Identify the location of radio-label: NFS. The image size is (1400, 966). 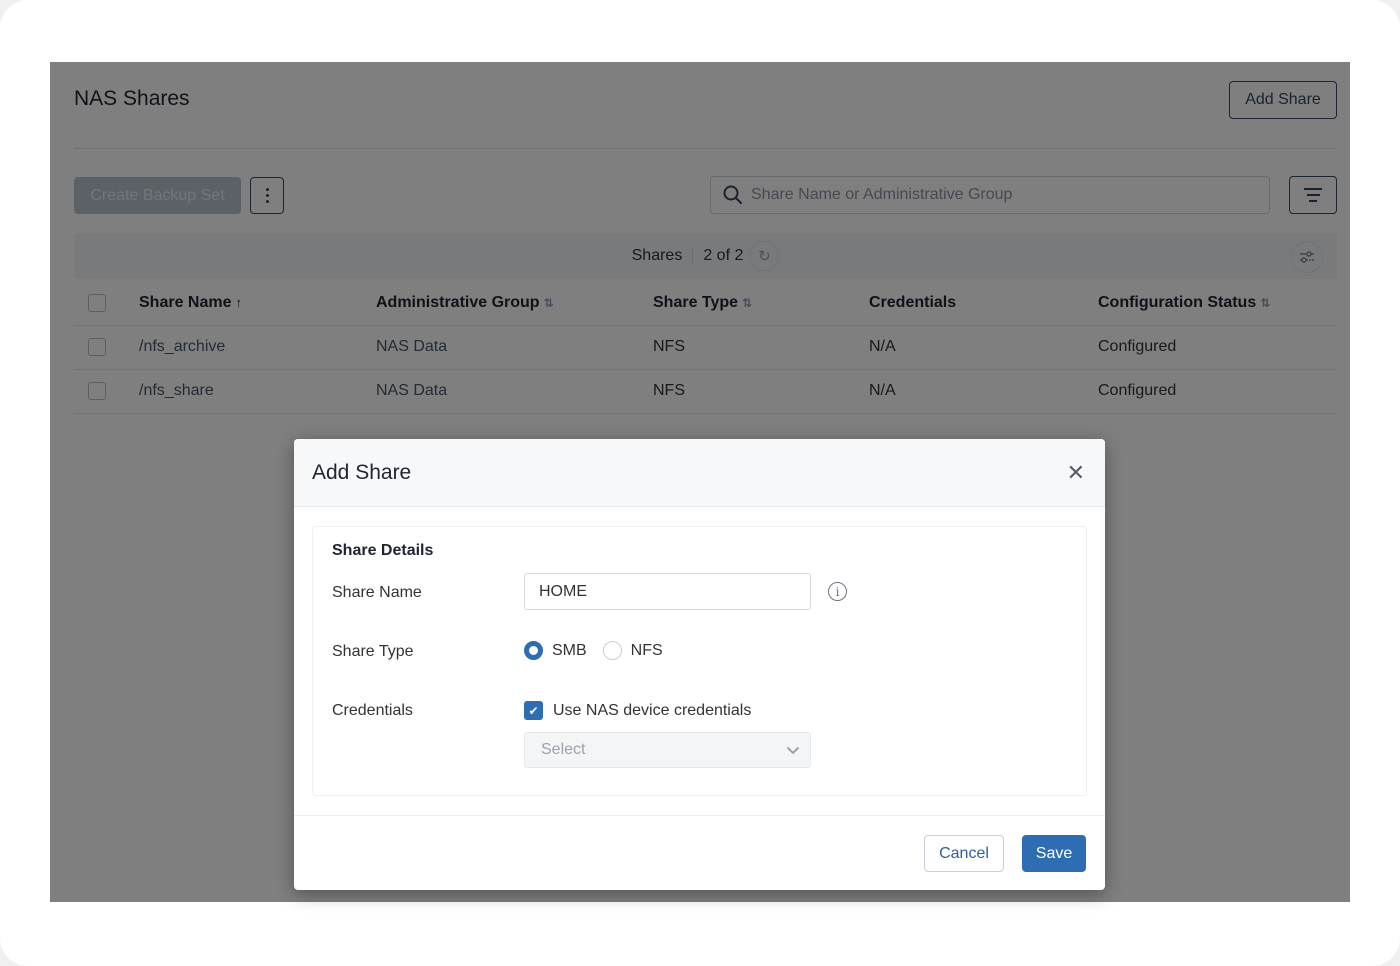
(646, 650).